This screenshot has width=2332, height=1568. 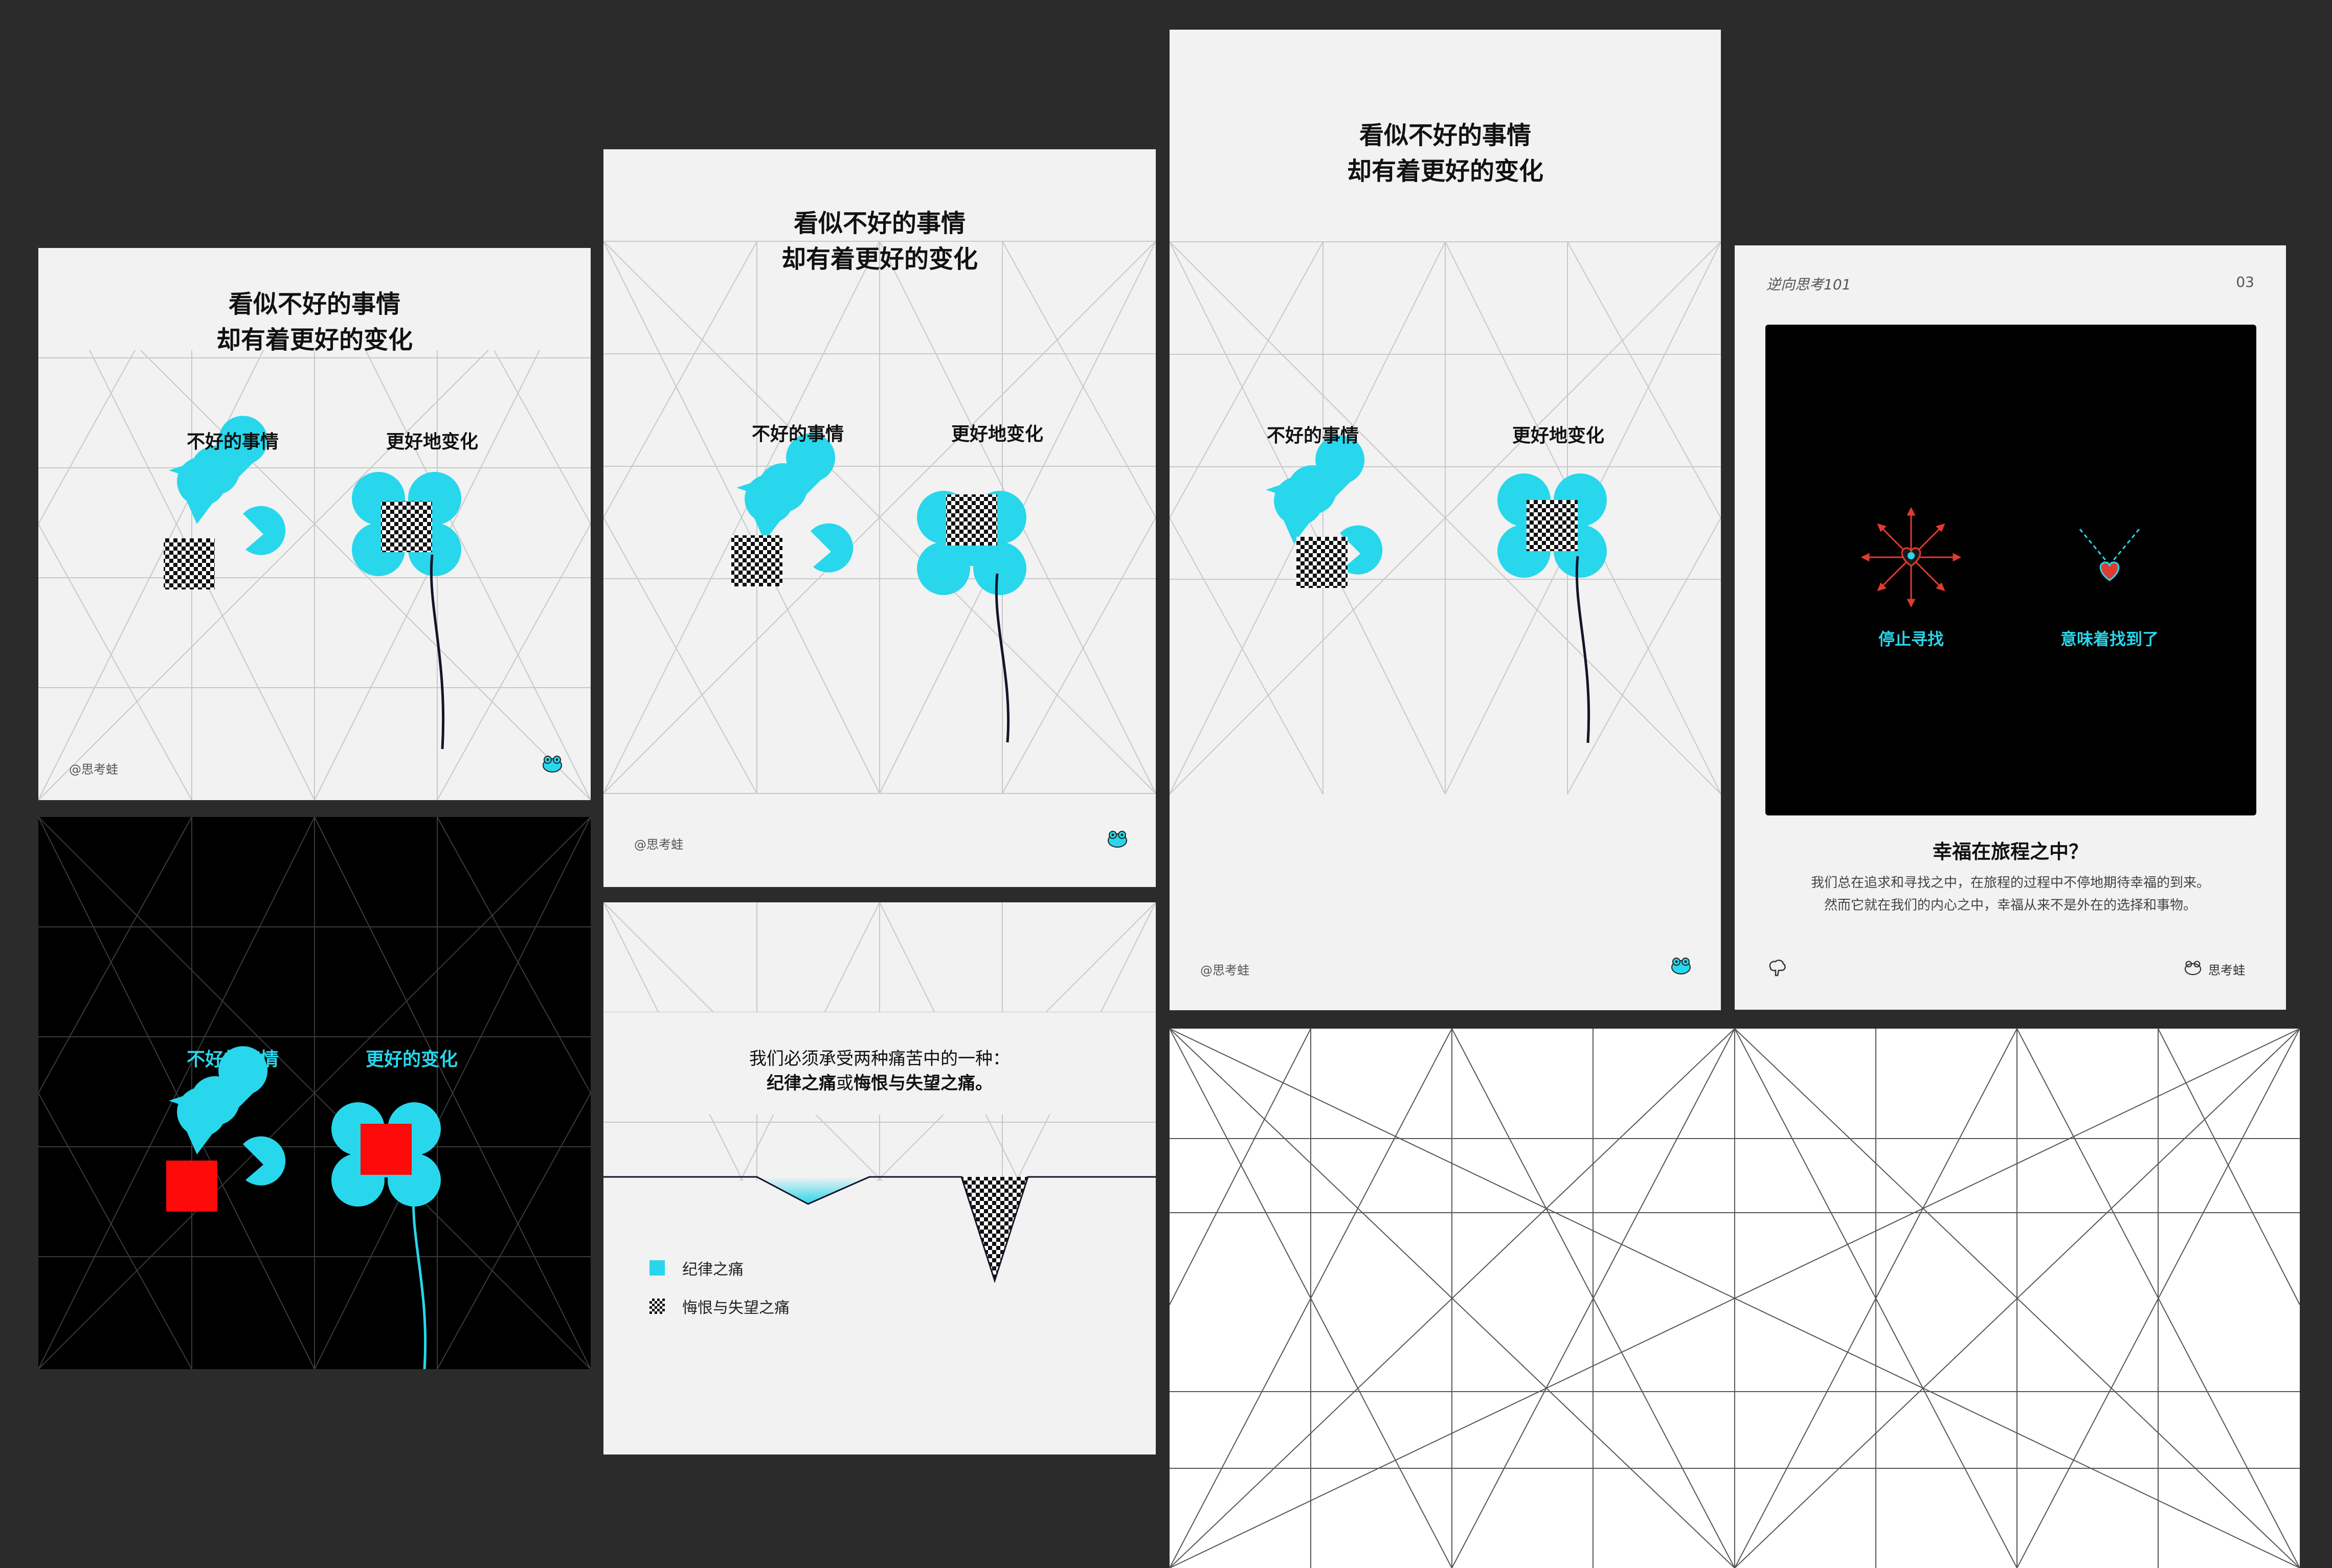 I want to click on illustration-panel: 停止寻找 意味着找到了, so click(x=2011, y=570).